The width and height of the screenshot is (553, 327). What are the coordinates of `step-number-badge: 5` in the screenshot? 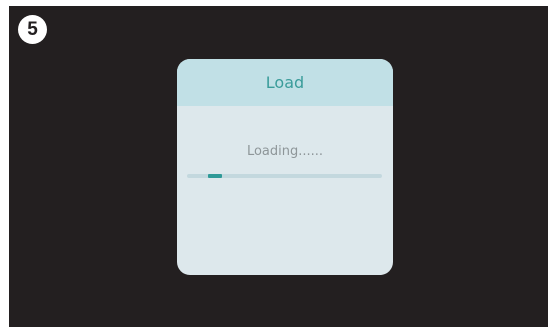 It's located at (32, 29).